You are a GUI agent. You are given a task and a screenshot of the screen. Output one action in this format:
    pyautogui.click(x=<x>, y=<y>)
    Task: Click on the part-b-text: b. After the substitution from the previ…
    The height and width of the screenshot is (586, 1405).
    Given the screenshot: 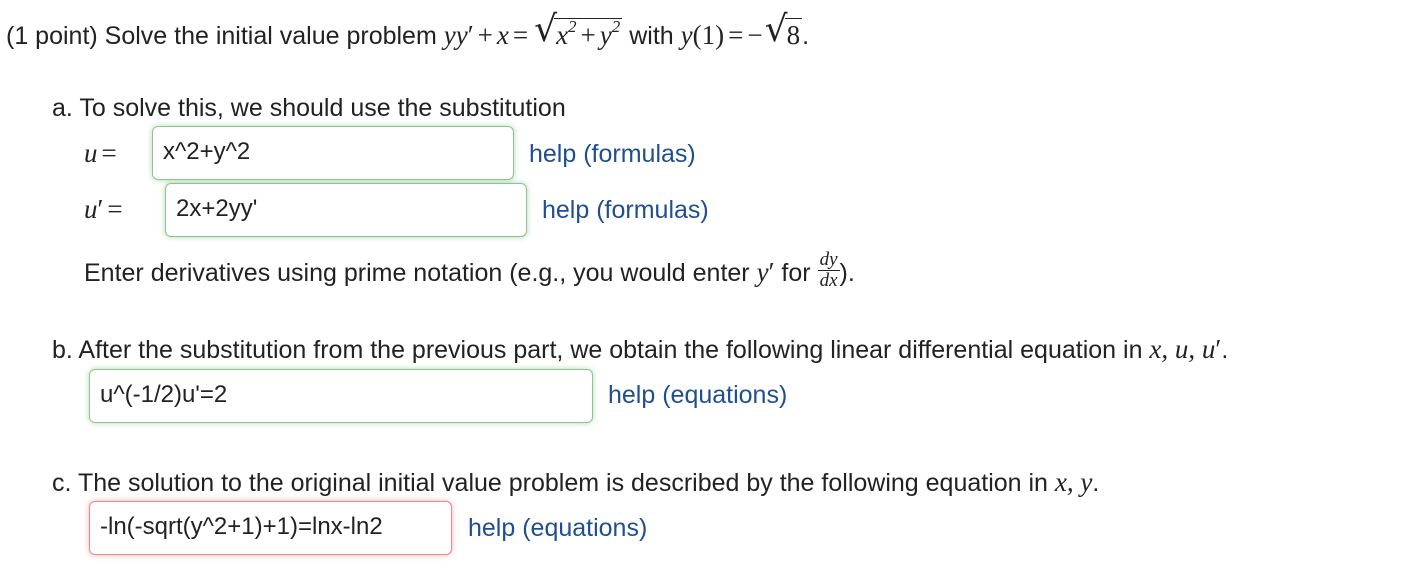 What is the action you would take?
    pyautogui.click(x=601, y=350)
    